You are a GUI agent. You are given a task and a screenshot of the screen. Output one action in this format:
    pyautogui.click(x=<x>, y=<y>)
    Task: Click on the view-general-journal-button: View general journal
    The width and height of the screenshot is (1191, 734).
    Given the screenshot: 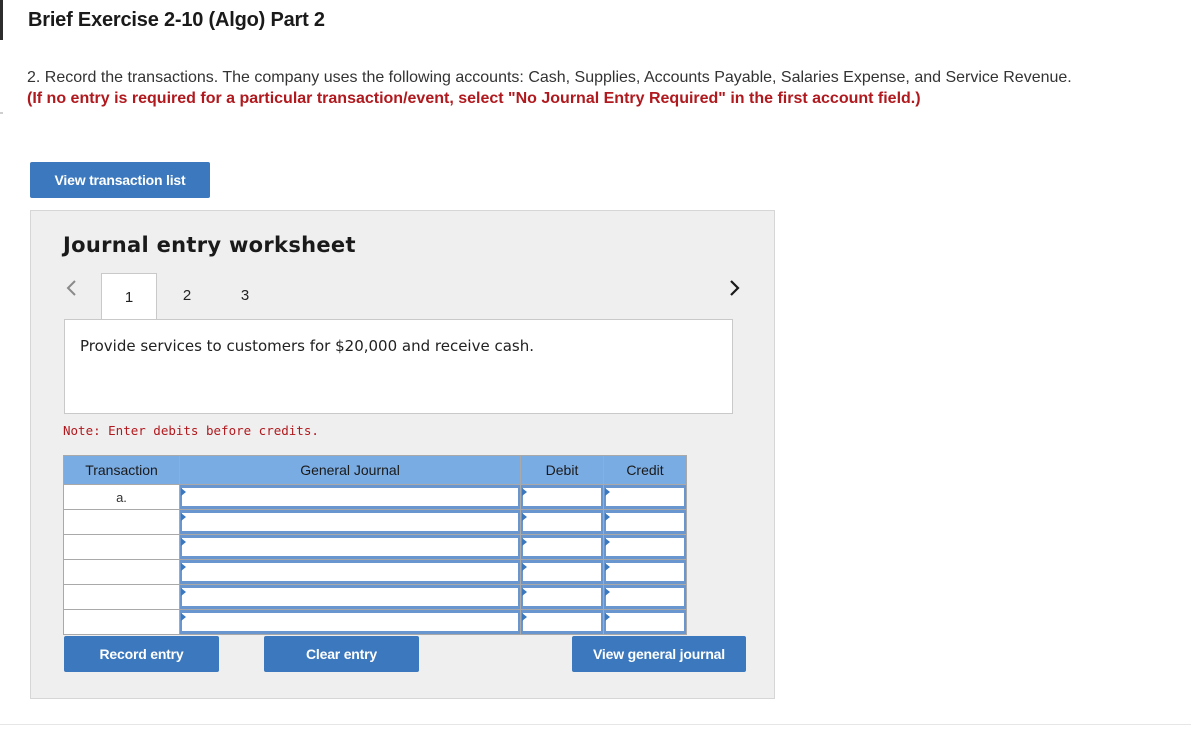 What is the action you would take?
    pyautogui.click(x=659, y=654)
    